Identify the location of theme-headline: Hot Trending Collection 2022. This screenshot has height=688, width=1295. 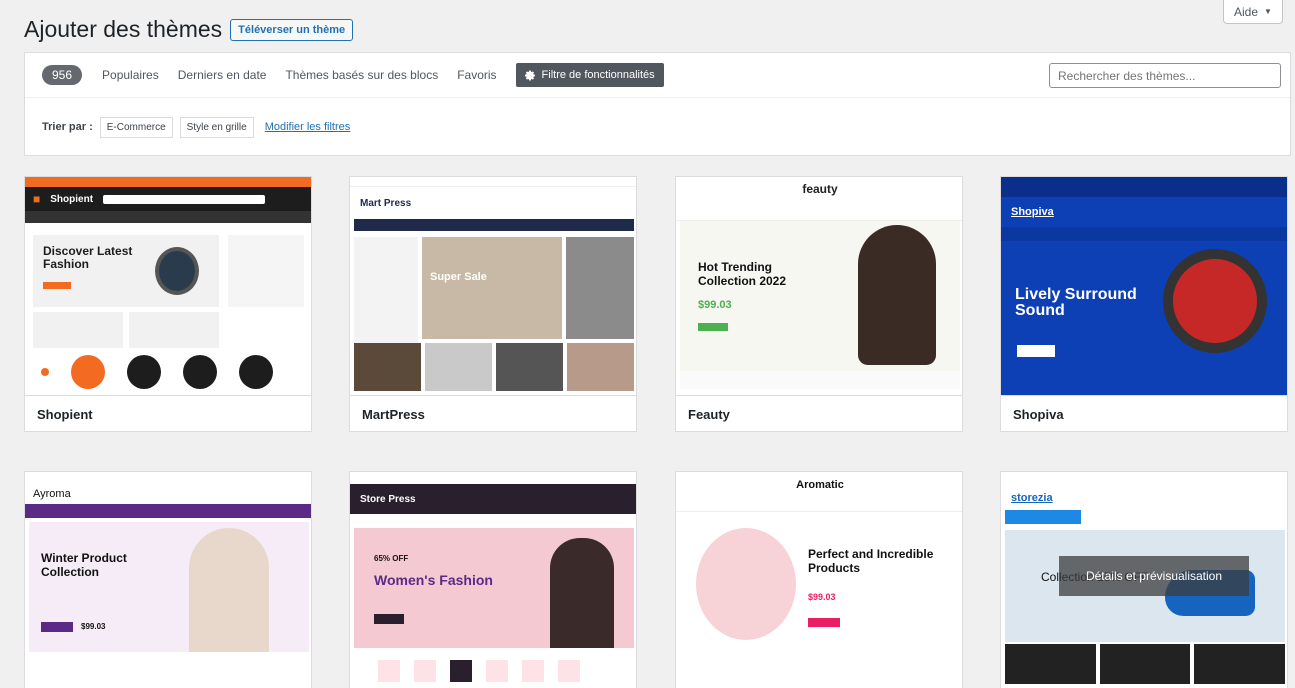
(742, 274).